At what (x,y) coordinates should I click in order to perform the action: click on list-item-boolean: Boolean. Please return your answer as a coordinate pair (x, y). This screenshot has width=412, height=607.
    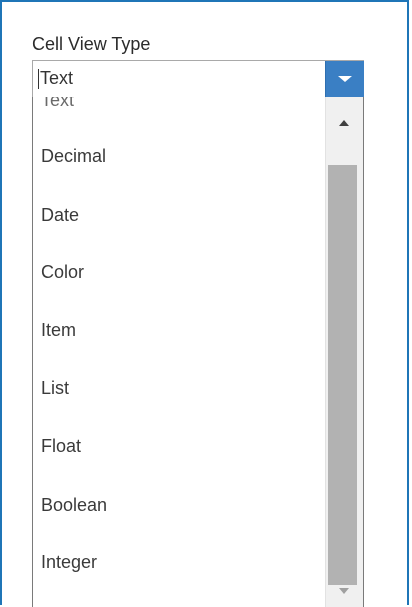
    Looking at the image, I should click on (74, 505).